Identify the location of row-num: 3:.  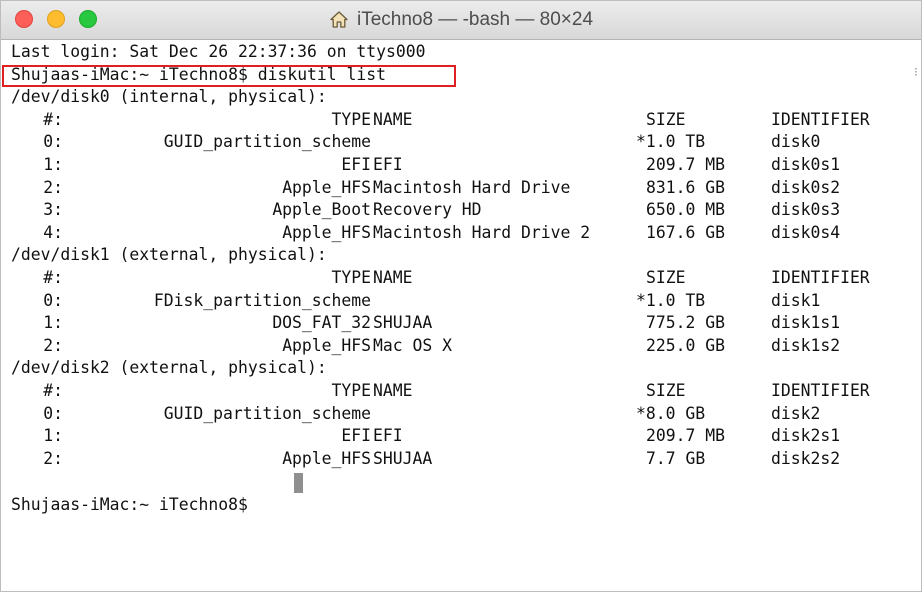
(53, 210).